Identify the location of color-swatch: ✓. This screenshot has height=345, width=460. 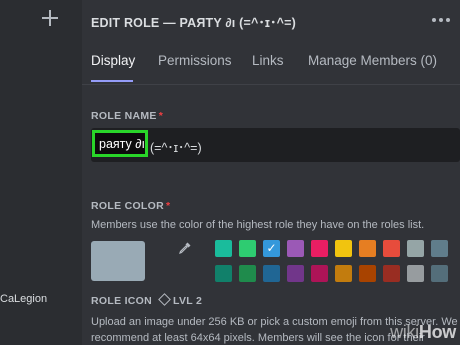
(271, 248).